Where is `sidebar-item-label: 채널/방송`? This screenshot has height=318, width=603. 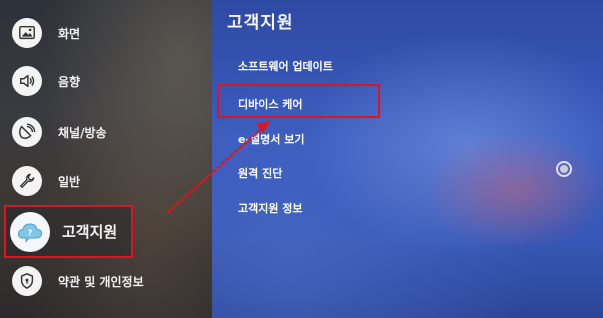 sidebar-item-label: 채널/방송 is located at coordinates (82, 132).